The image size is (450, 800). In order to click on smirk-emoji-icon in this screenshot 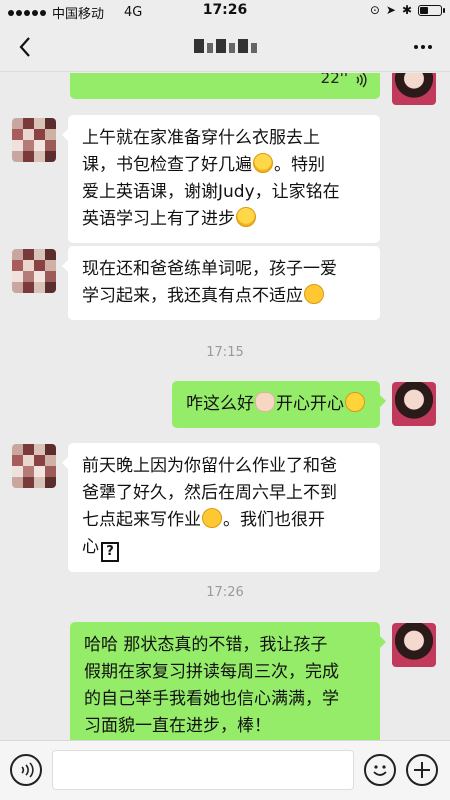, I will do `click(212, 518)`.